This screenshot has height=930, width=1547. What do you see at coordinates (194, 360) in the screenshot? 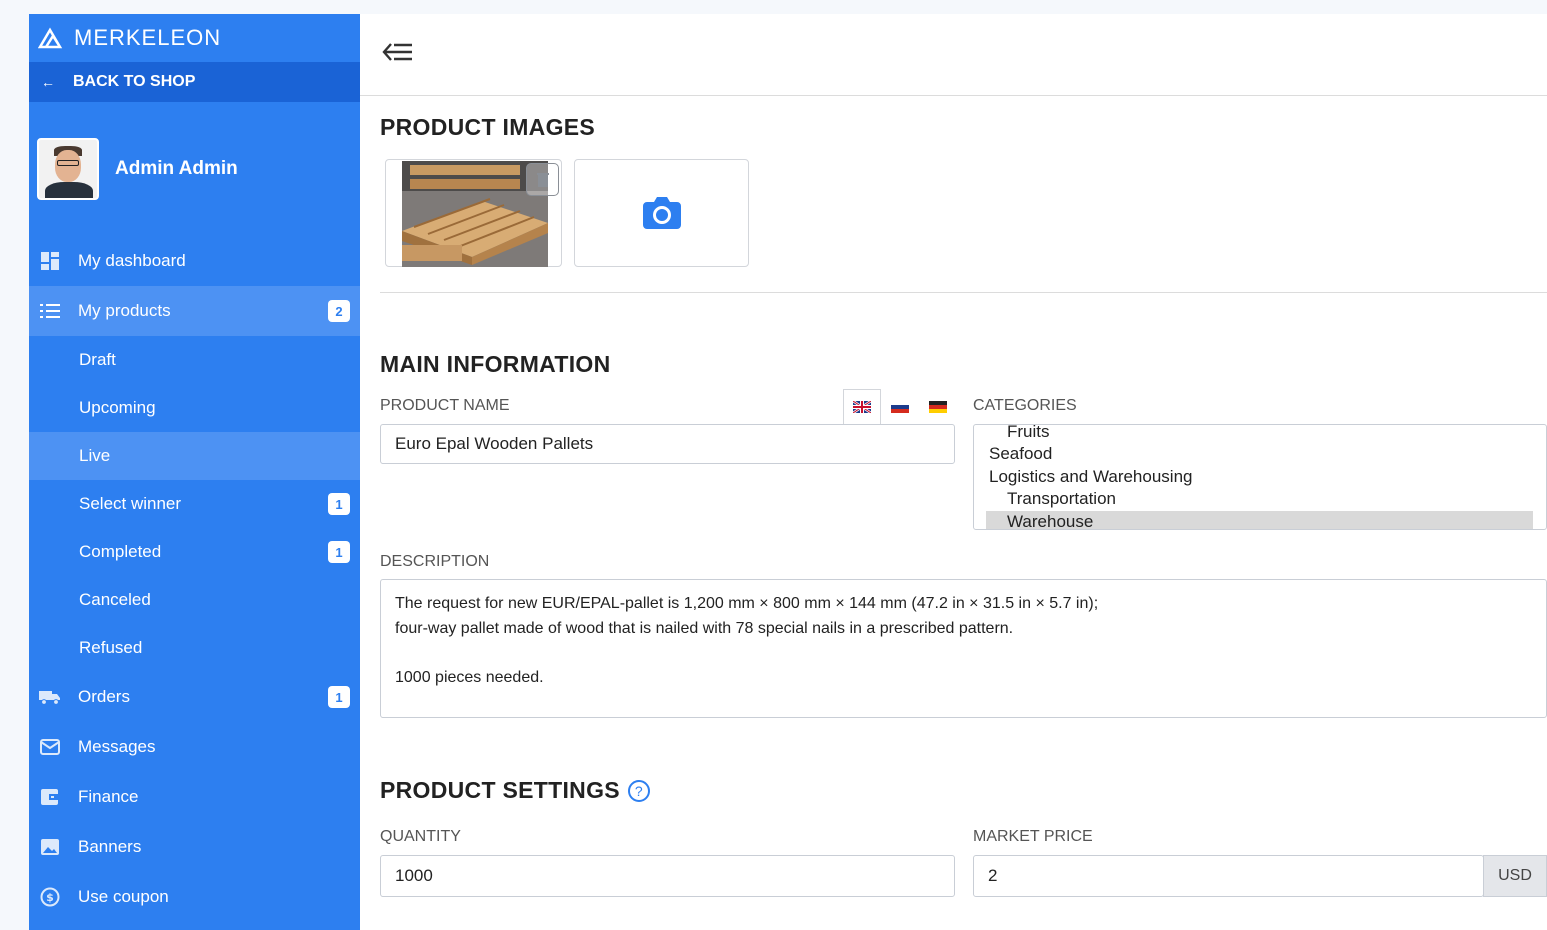
I see `sidebar-subitem-draft: Draft` at bounding box center [194, 360].